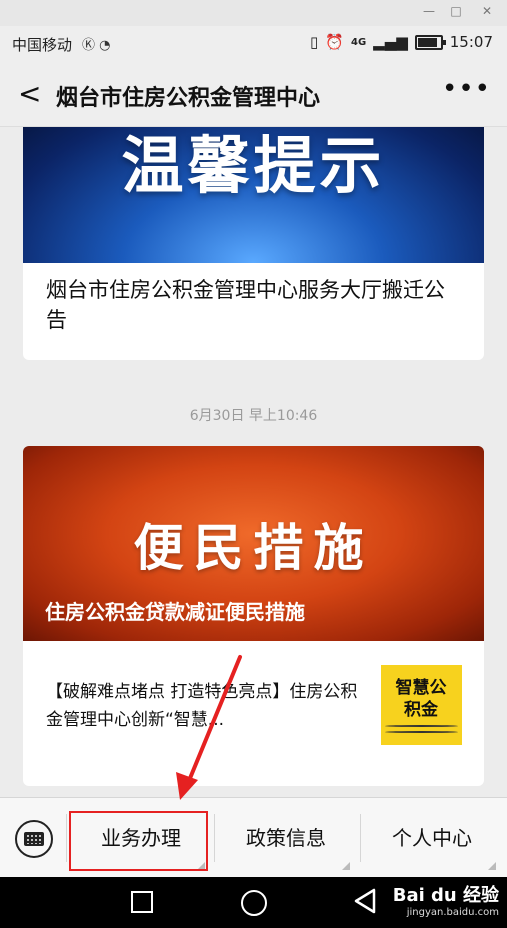 The height and width of the screenshot is (928, 507). What do you see at coordinates (138, 841) in the screenshot?
I see `highlight-box` at bounding box center [138, 841].